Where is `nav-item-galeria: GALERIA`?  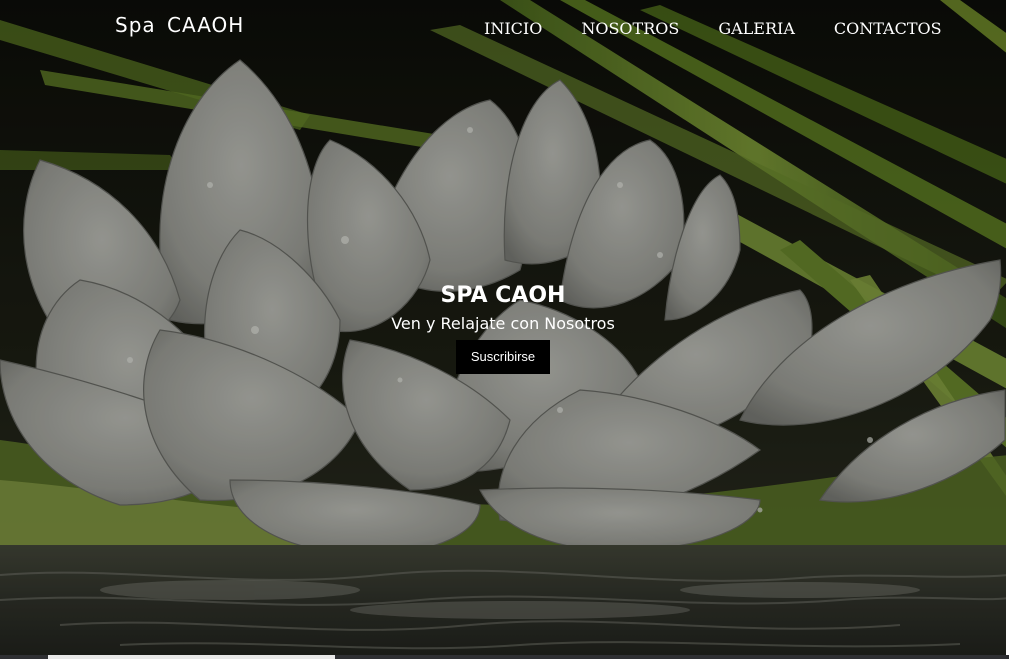 nav-item-galeria: GALERIA is located at coordinates (776, 28).